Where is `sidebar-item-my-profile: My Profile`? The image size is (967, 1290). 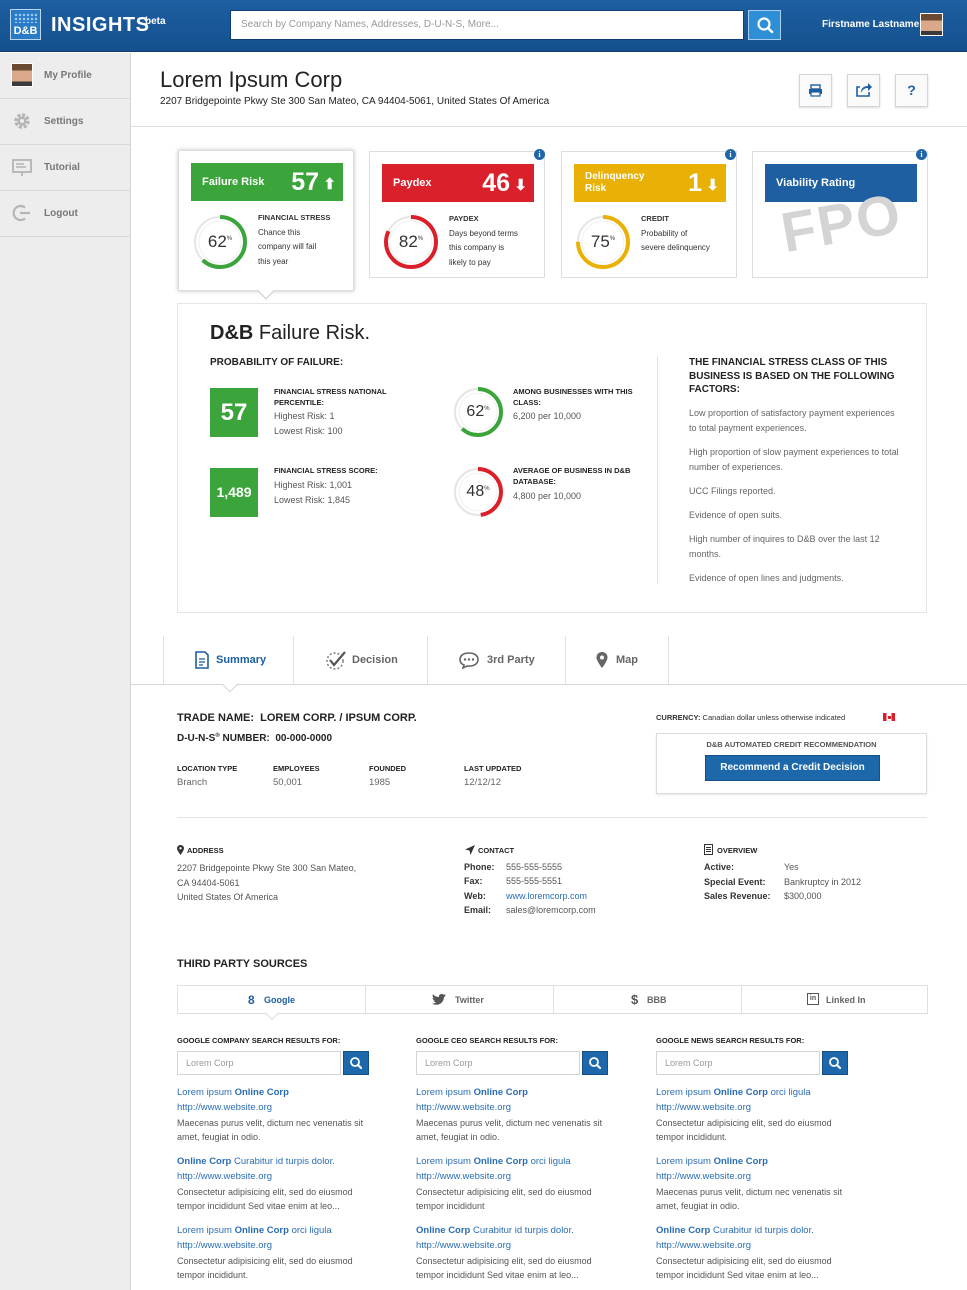 sidebar-item-my-profile: My Profile is located at coordinates (65, 76).